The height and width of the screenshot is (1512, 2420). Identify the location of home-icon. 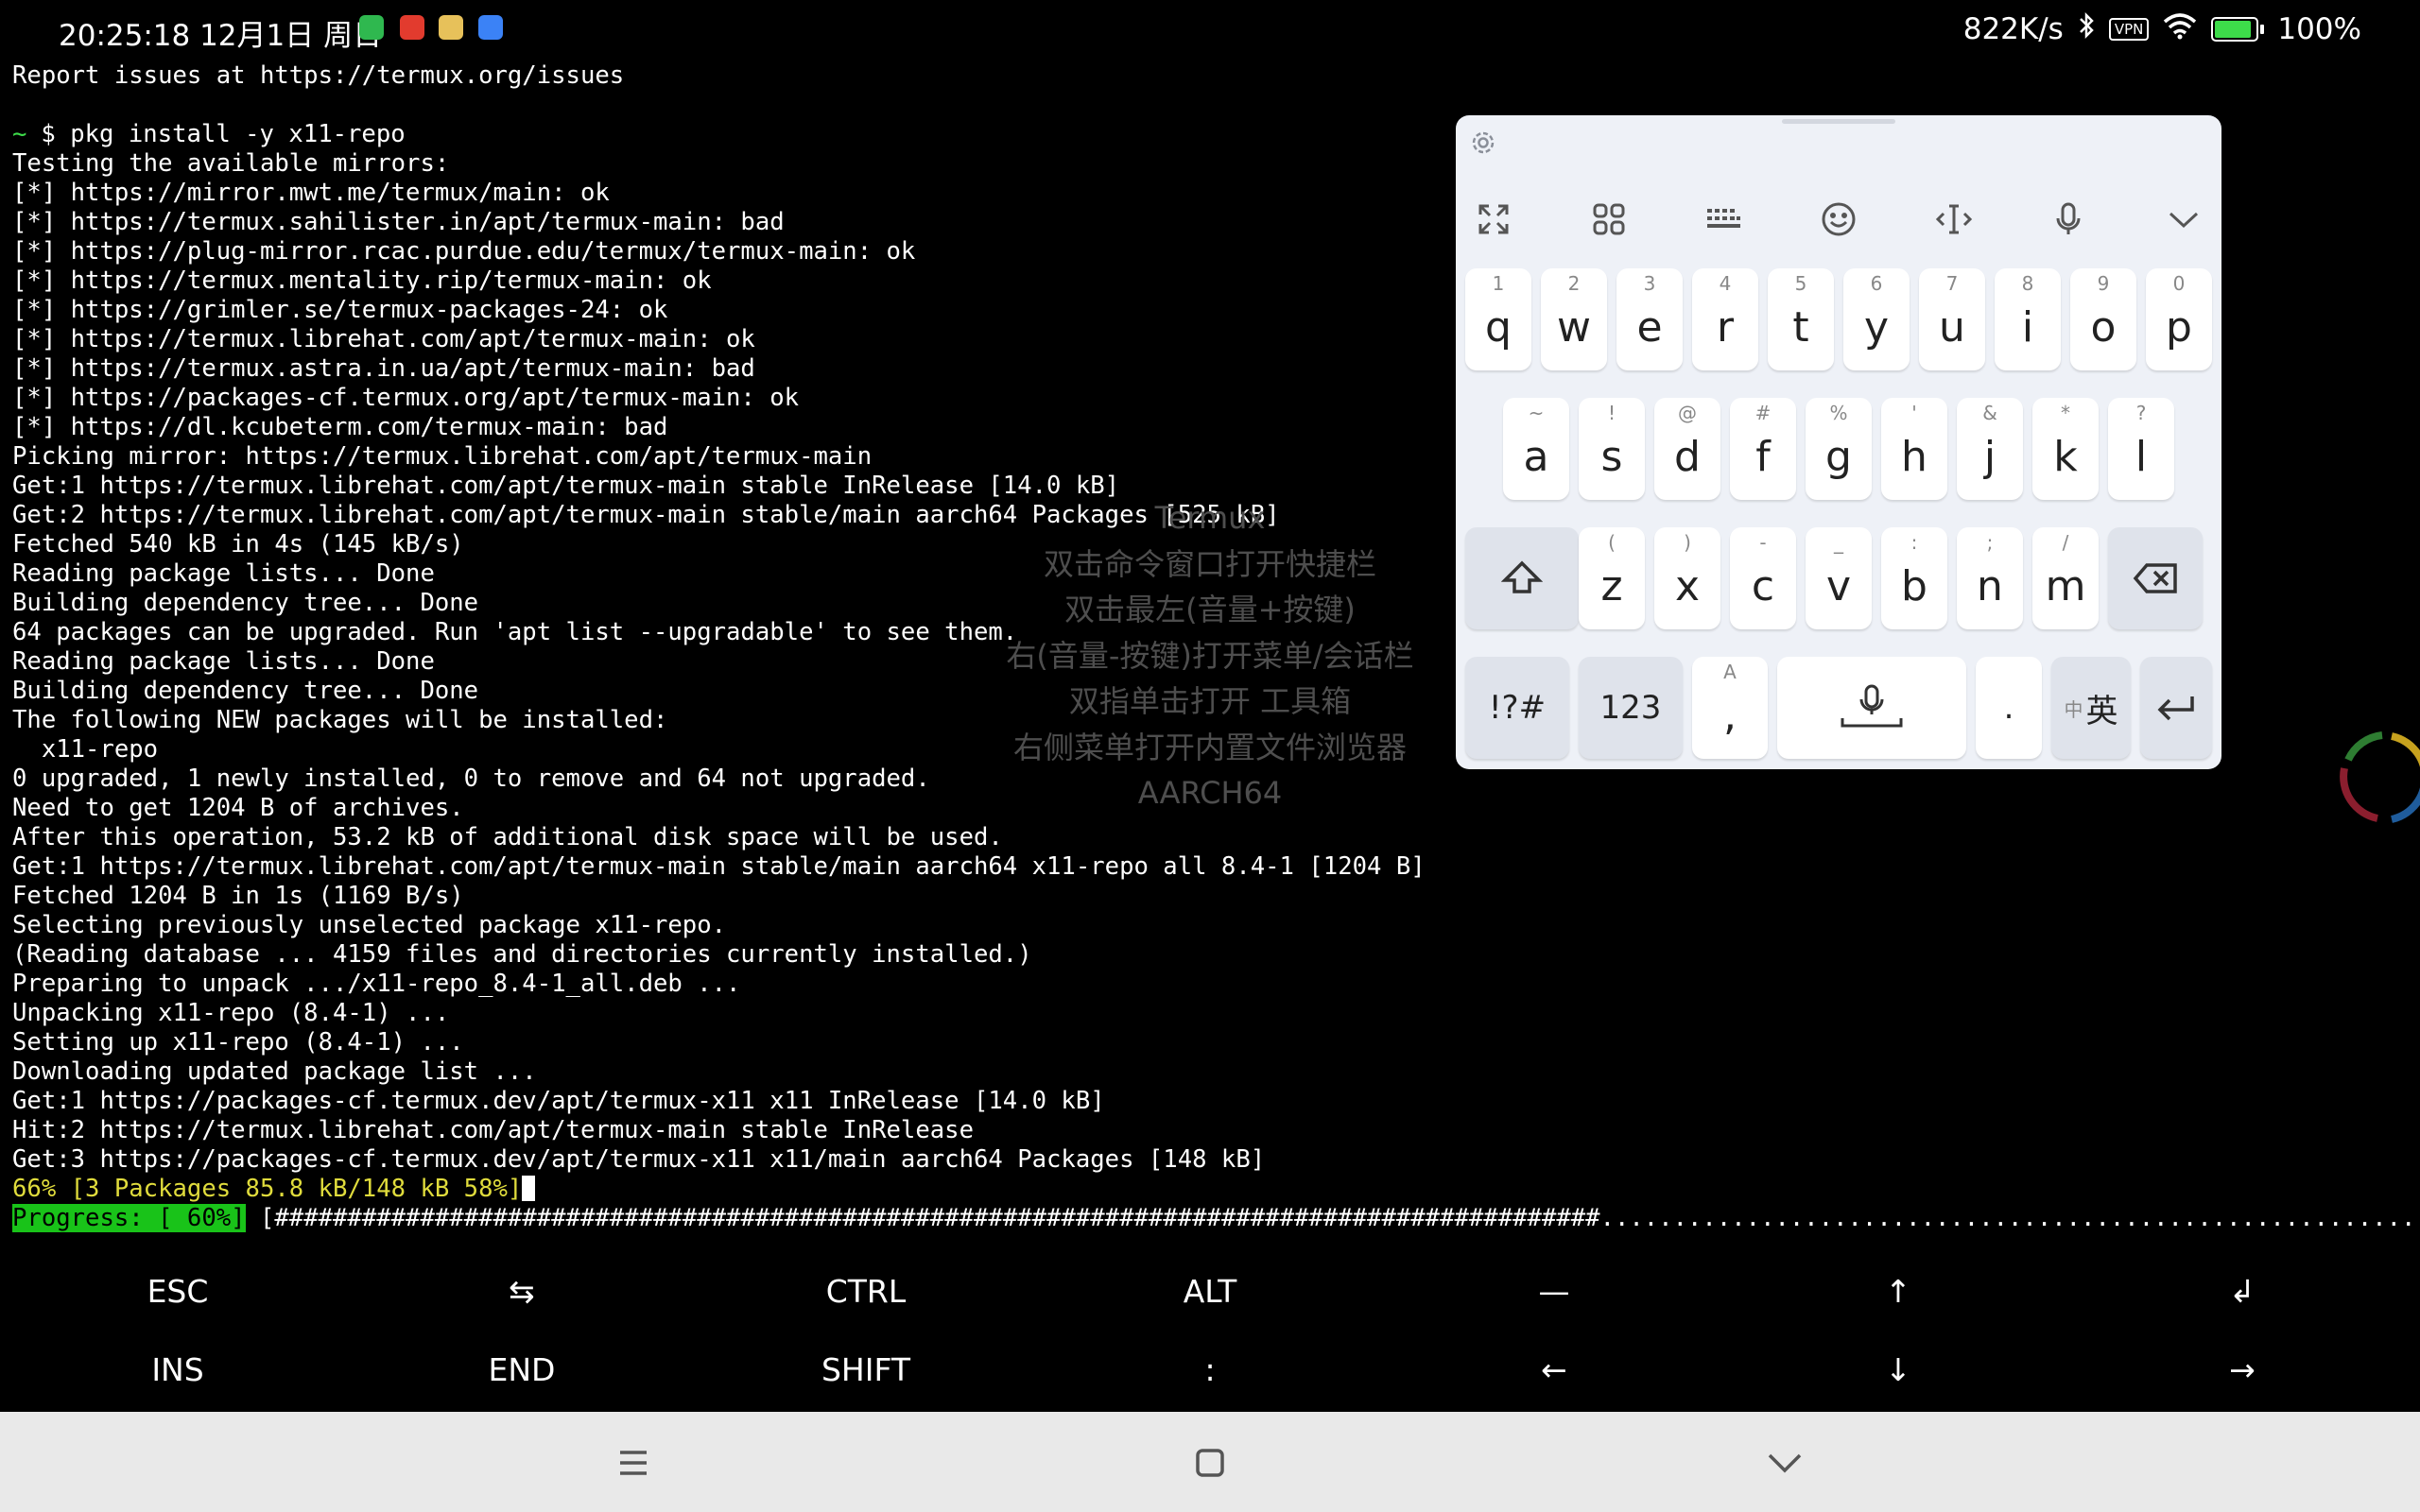
(1210, 1463).